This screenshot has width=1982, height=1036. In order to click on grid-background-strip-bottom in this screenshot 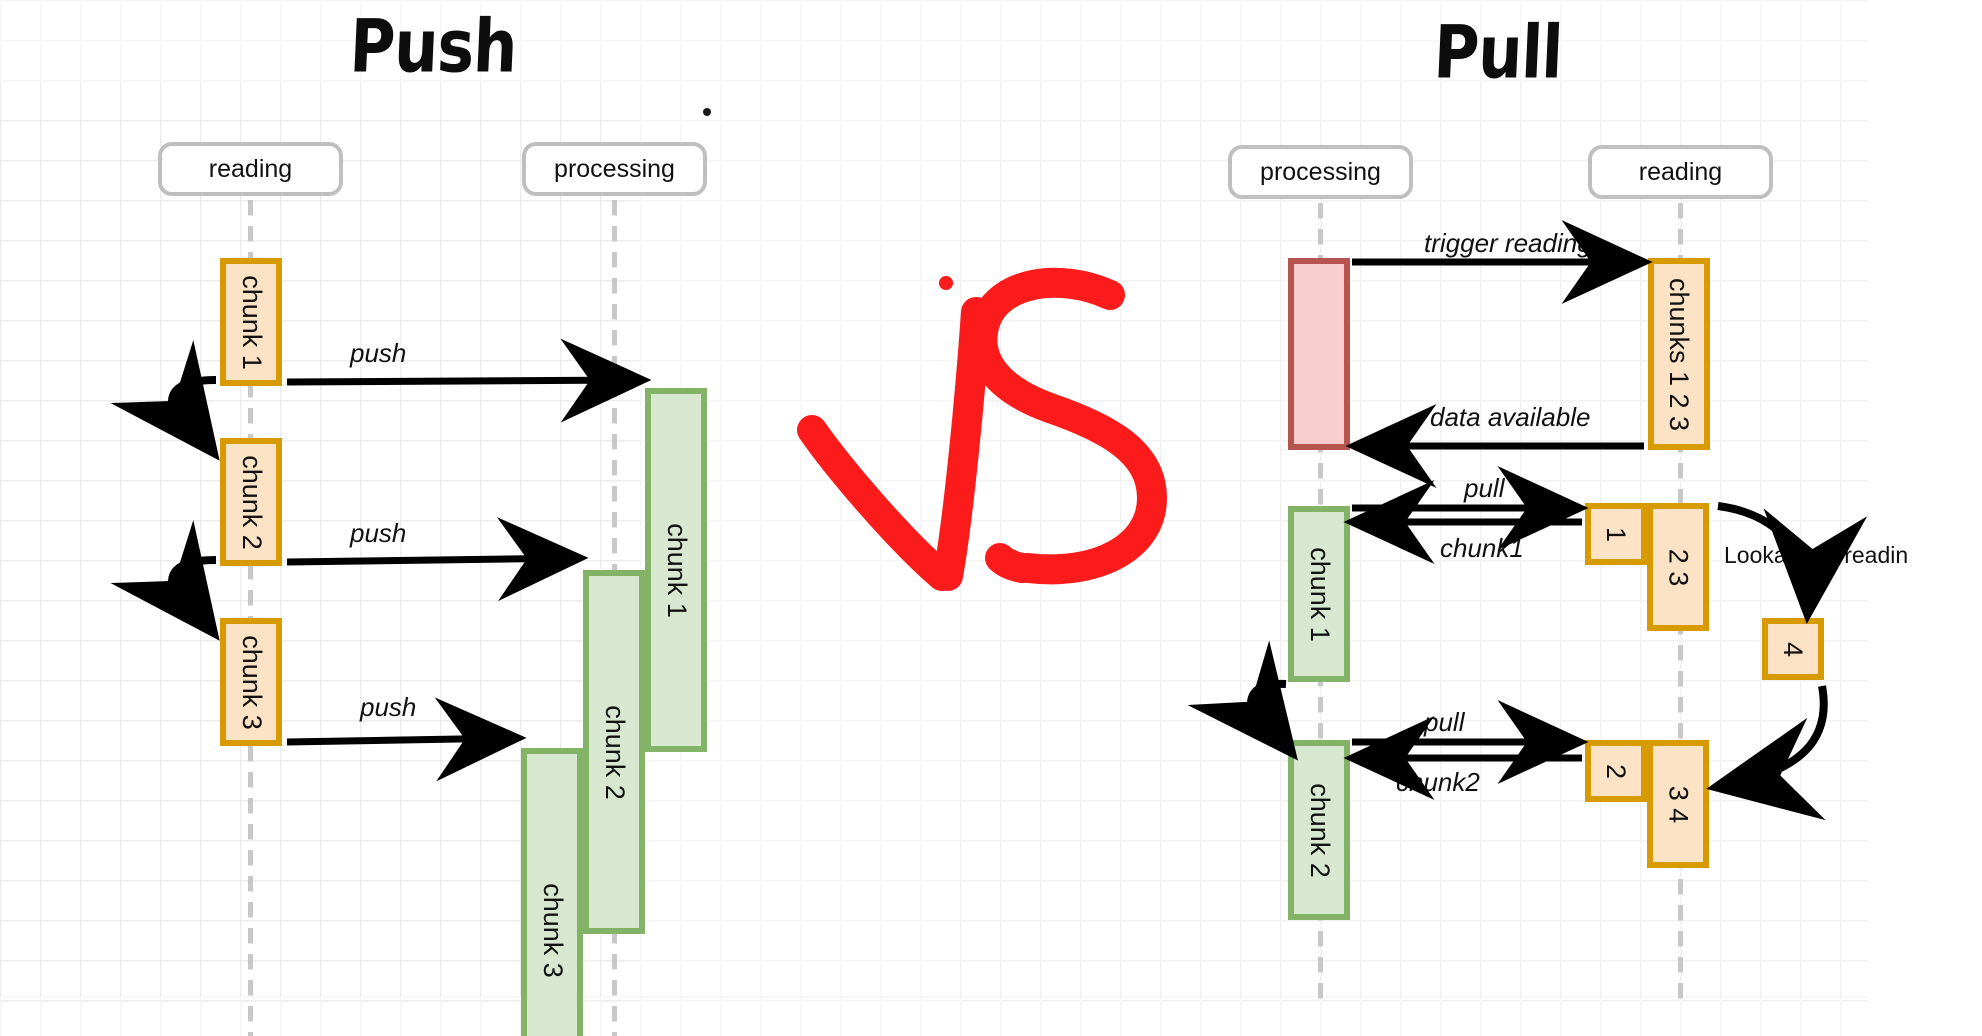, I will do `click(991, 1016)`.